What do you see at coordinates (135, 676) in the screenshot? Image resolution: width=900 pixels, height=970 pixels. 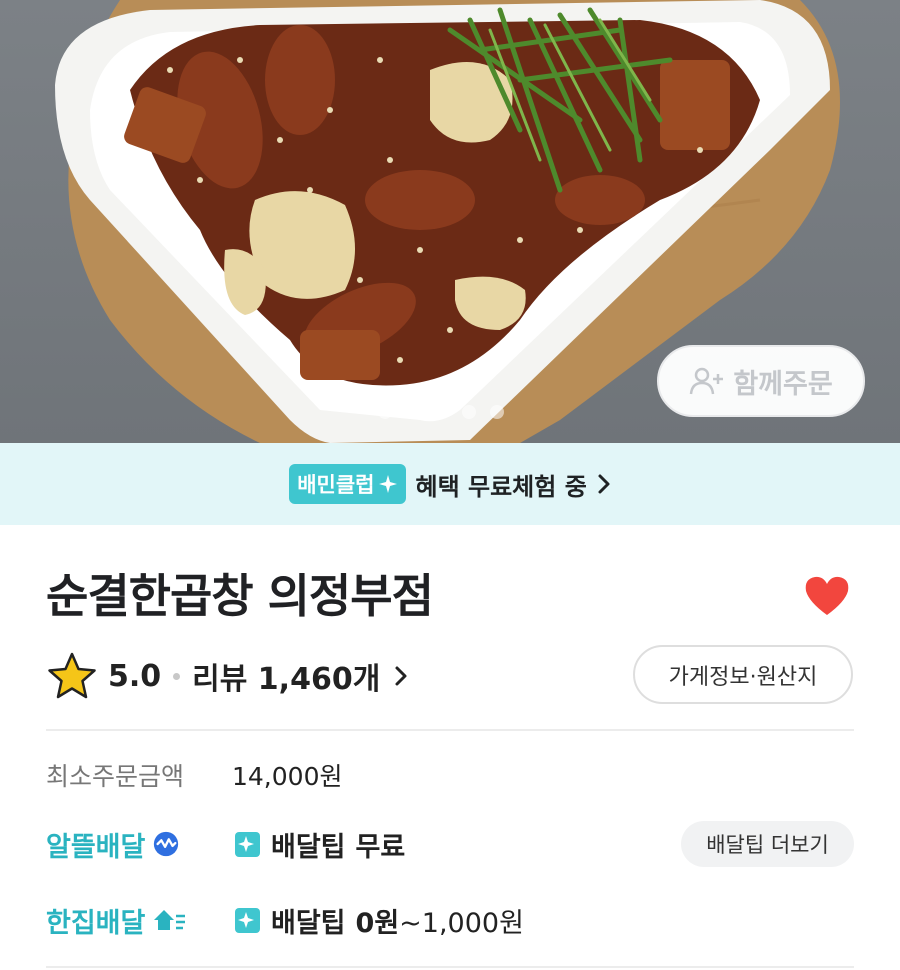 I see `rating-value: 5.0` at bounding box center [135, 676].